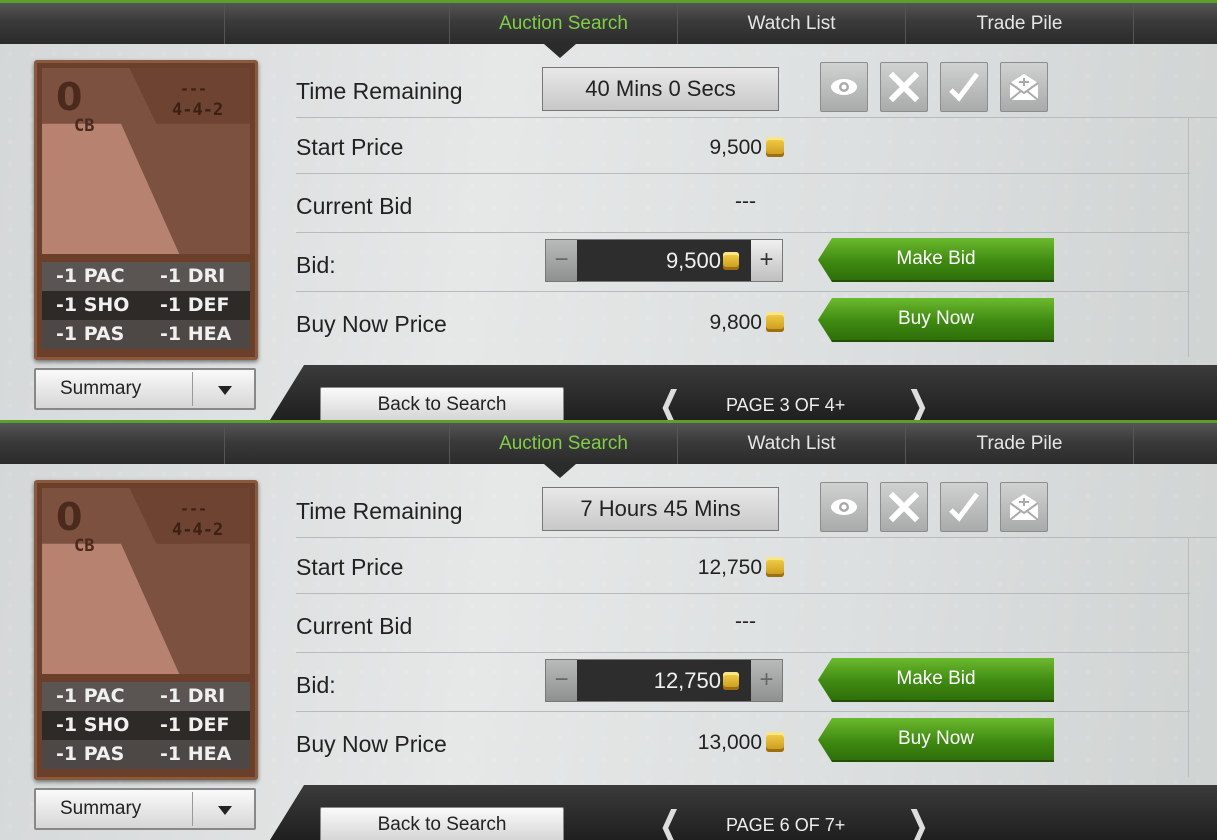 Image resolution: width=1217 pixels, height=840 pixels. What do you see at coordinates (687, 680) in the screenshot?
I see `bid-amount-text: 12,750` at bounding box center [687, 680].